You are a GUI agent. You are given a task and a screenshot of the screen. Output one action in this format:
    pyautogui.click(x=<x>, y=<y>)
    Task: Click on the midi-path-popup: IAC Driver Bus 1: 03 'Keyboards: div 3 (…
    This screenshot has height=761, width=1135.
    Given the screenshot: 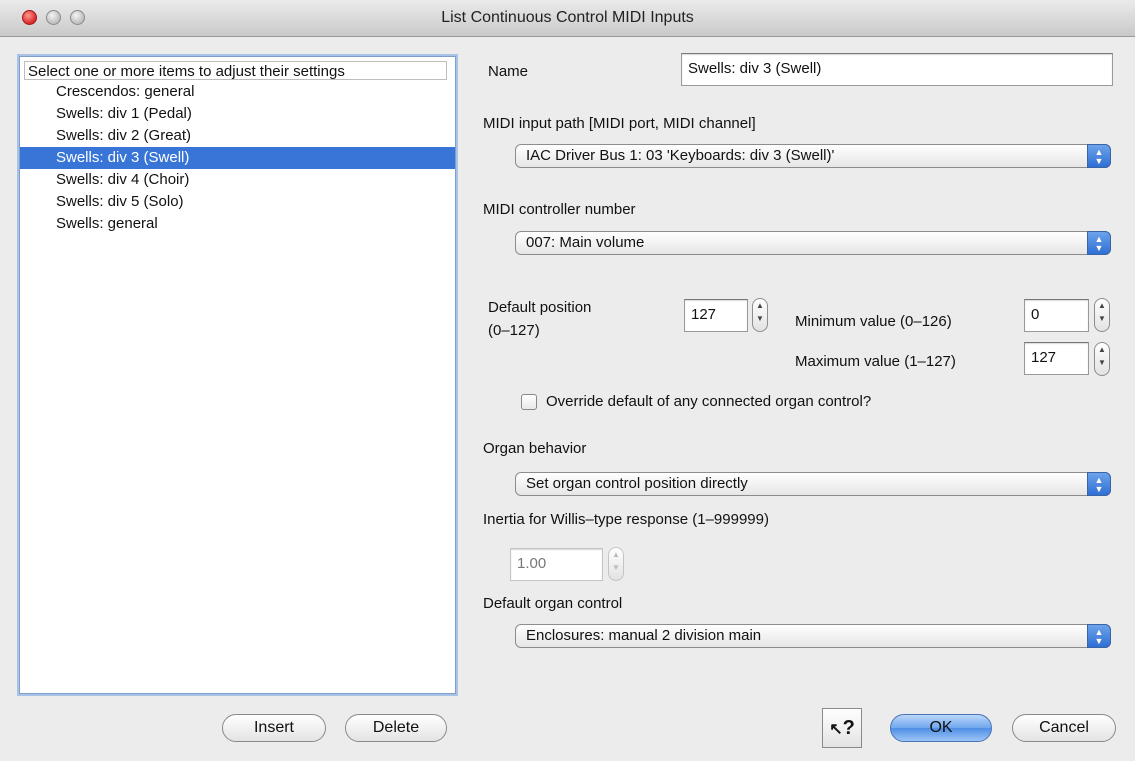 What is the action you would take?
    pyautogui.click(x=813, y=156)
    